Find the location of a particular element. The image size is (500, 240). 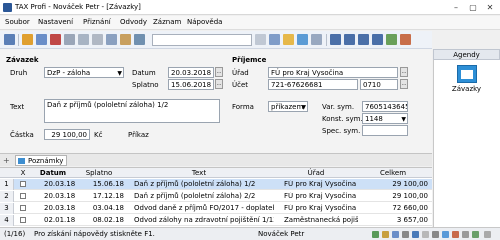

search-icon is located at coordinates (260, 39).